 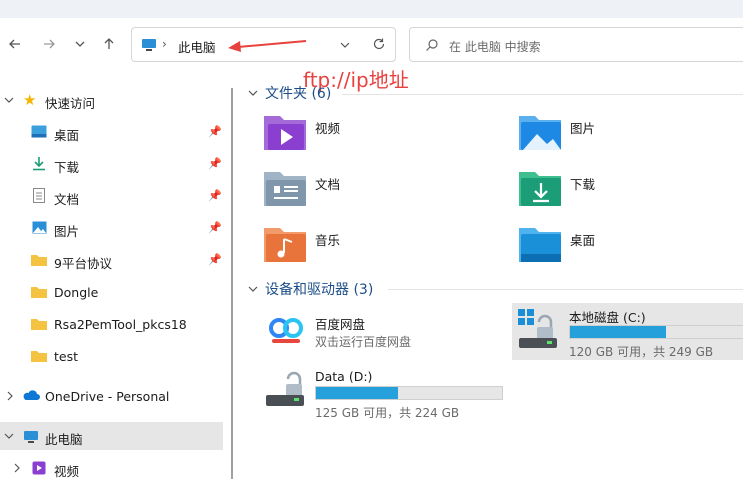 What do you see at coordinates (39, 164) in the screenshot?
I see `download-icon` at bounding box center [39, 164].